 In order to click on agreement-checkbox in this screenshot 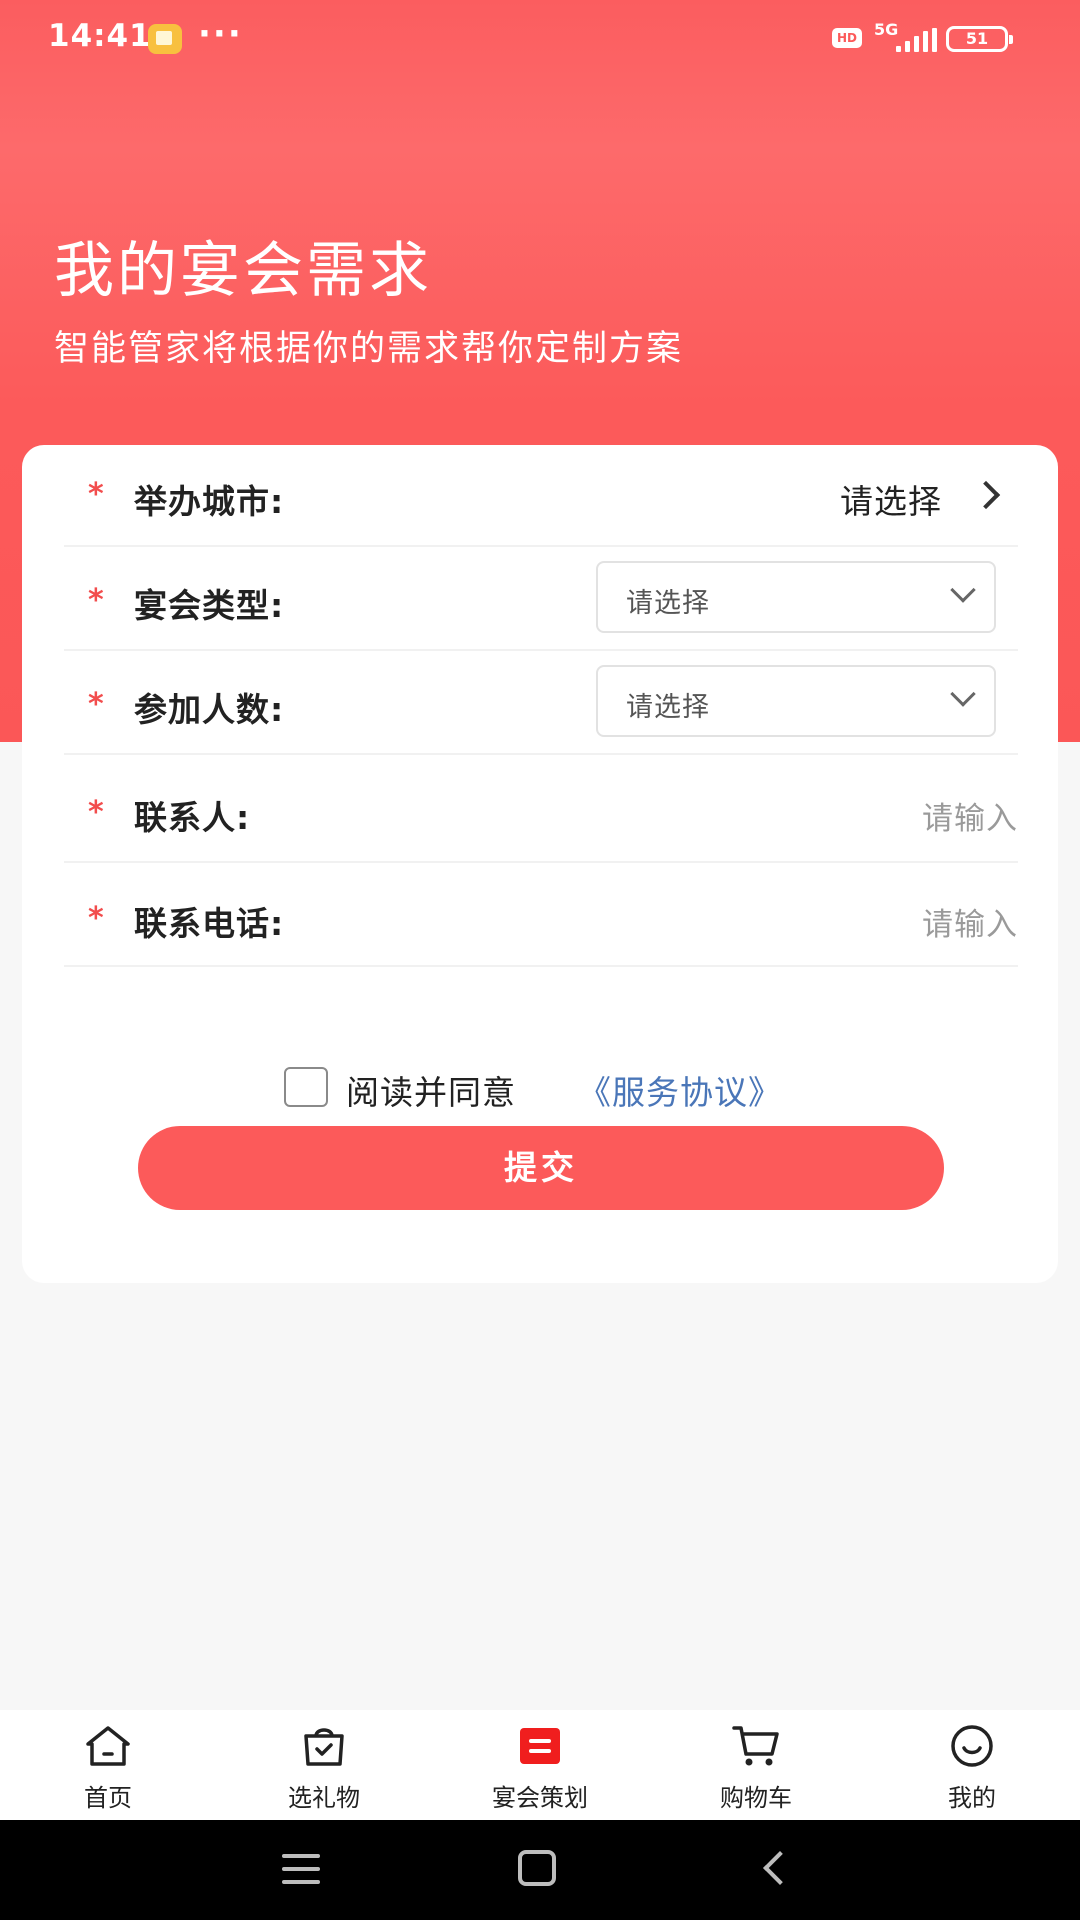, I will do `click(306, 1087)`.